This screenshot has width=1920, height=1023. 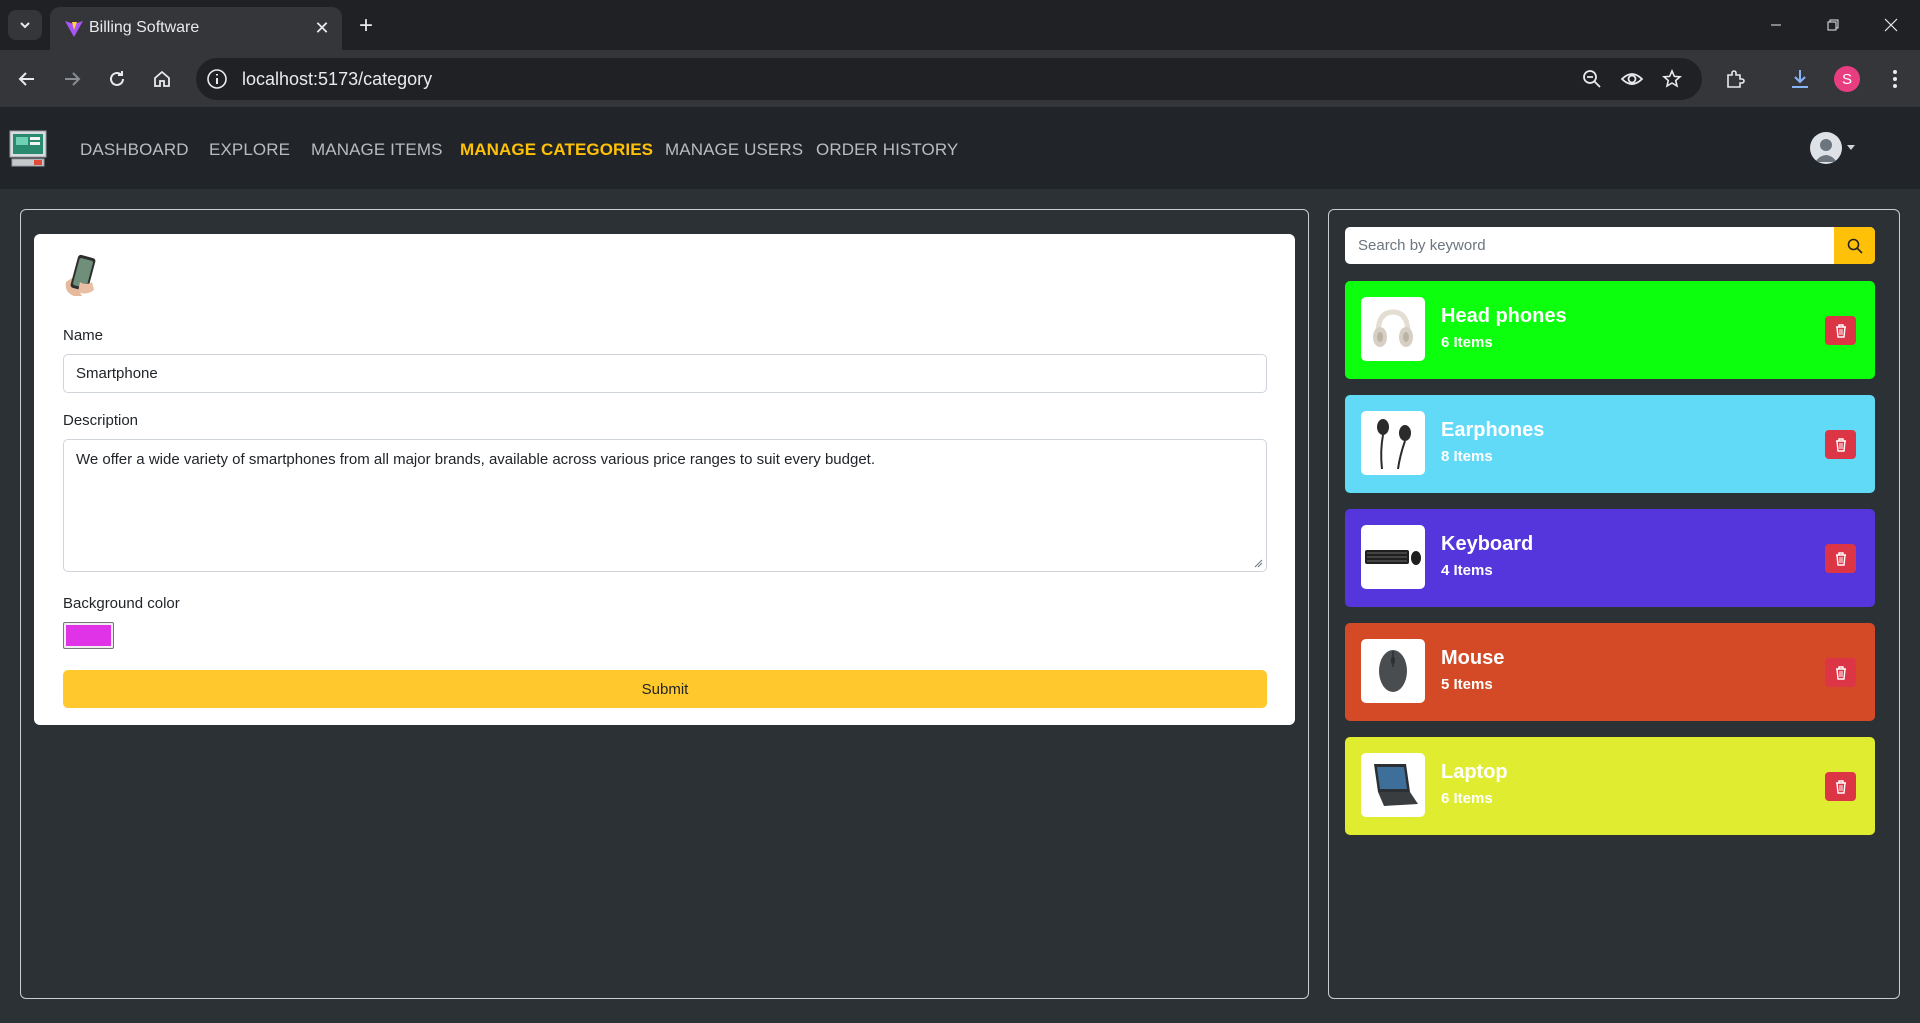 I want to click on name-input: Smartphone, so click(x=665, y=373).